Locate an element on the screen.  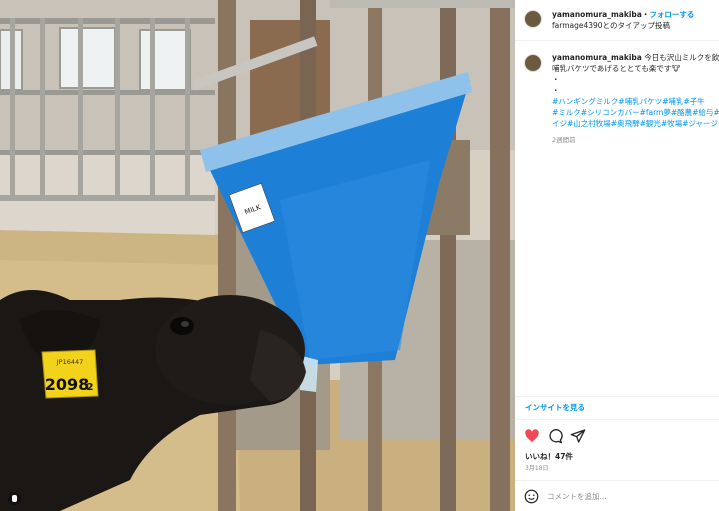
ear-tag-number: 2098 is located at coordinates (67, 384).